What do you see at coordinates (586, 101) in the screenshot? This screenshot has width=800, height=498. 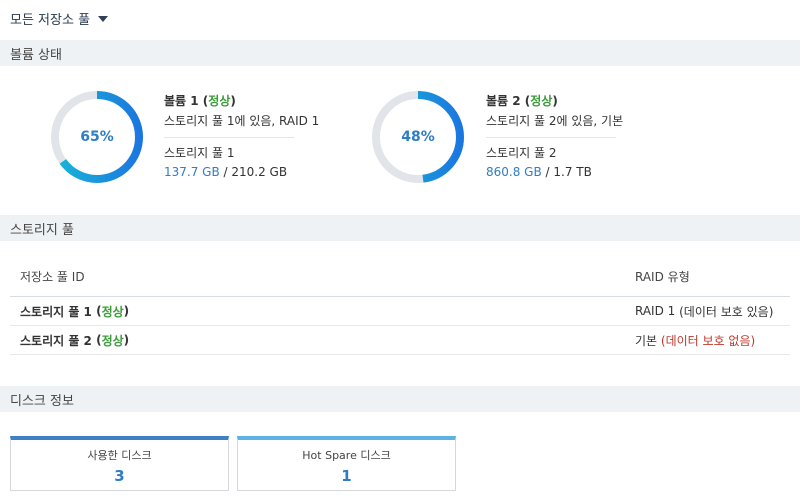 I see `volume-2-title: 볼륨 2 (정상)` at bounding box center [586, 101].